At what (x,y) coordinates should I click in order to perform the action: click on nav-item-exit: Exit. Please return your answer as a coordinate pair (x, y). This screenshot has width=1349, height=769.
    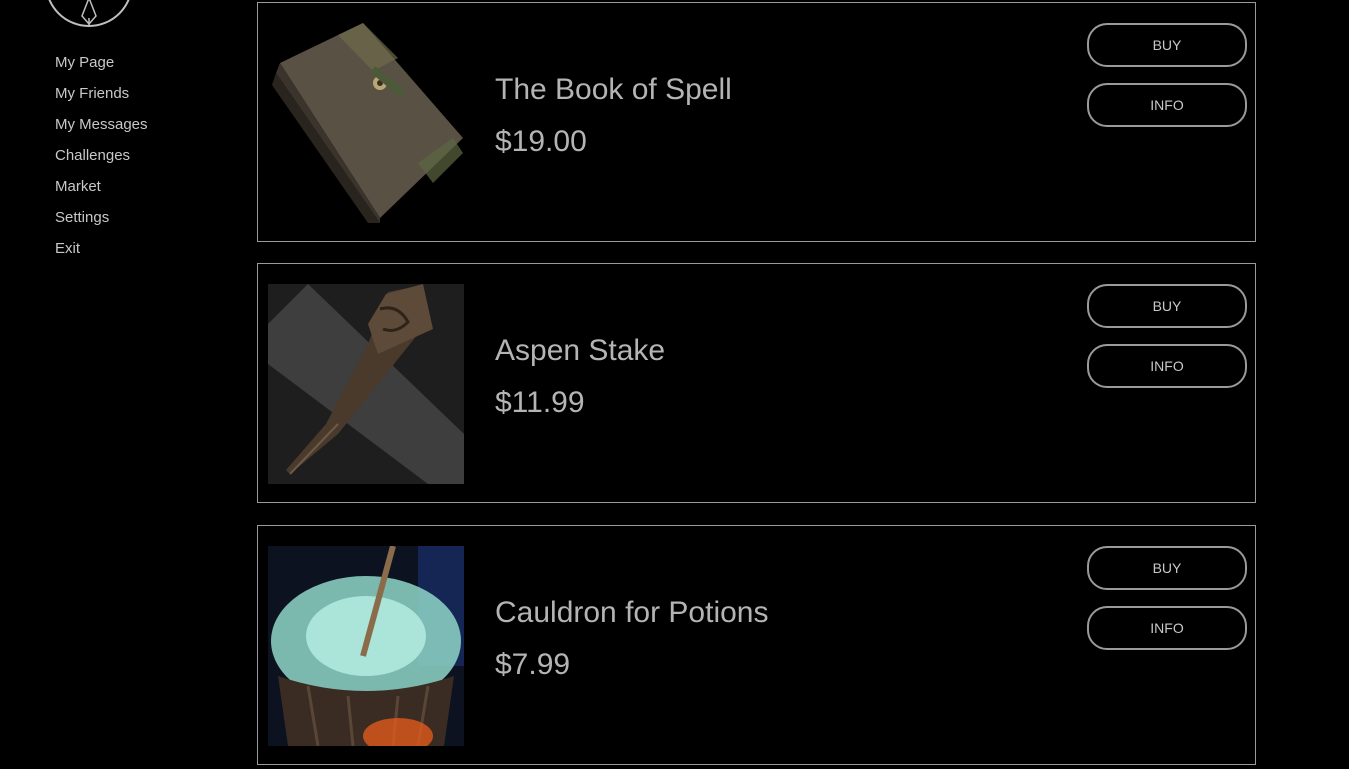
    Looking at the image, I should click on (101, 253).